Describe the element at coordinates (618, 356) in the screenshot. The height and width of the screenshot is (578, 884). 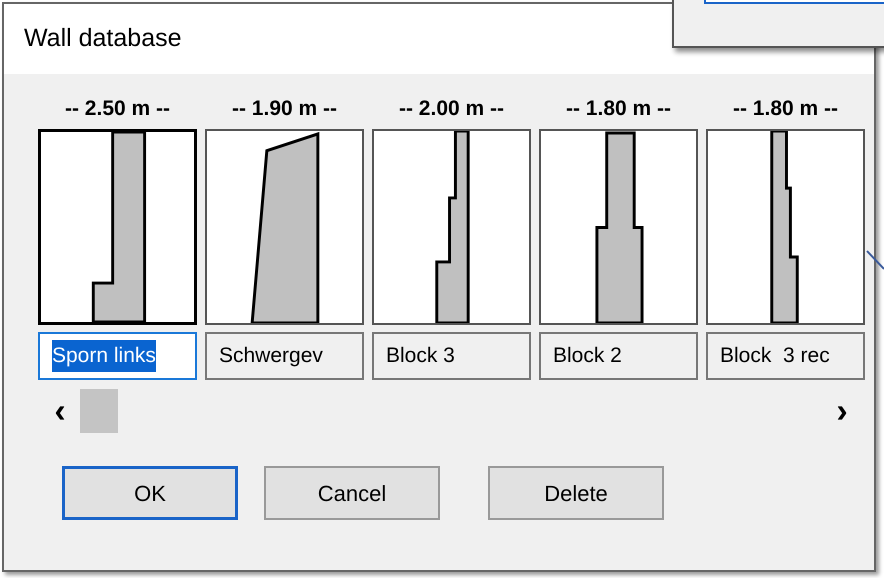
I see `wall-name-field: Block 2` at that location.